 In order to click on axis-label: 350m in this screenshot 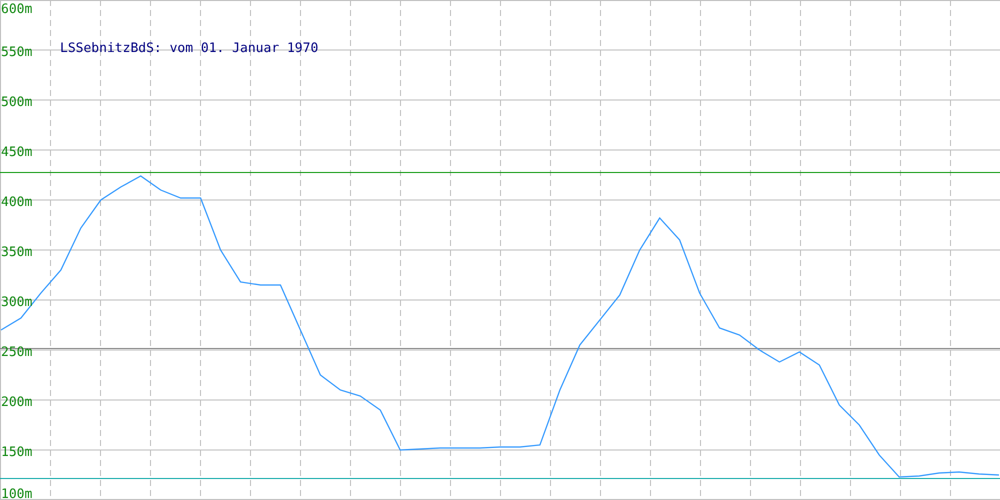, I will do `click(16, 252)`.